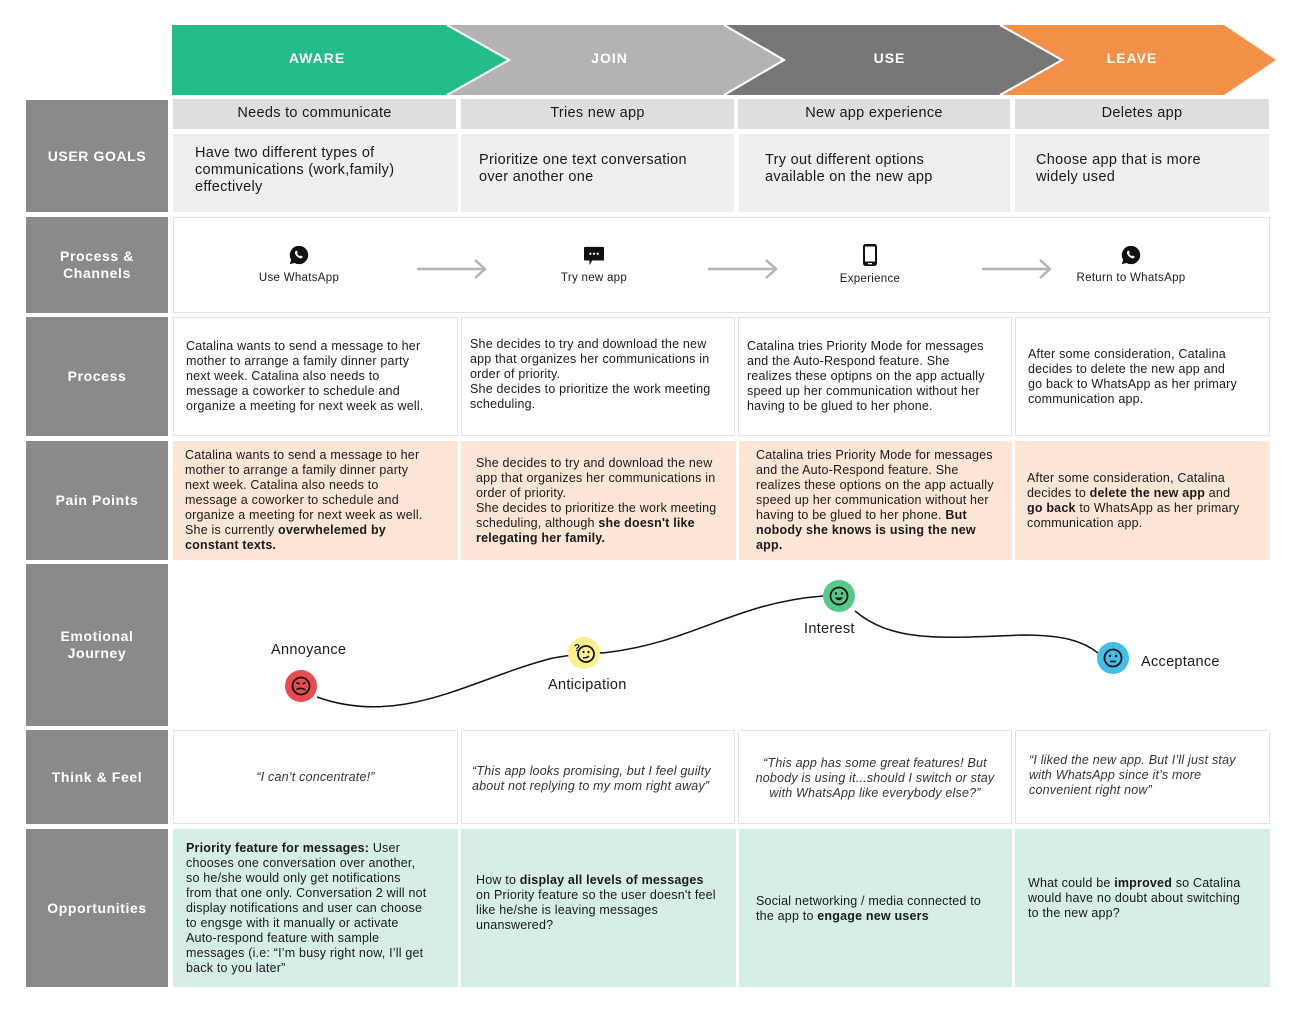 The height and width of the screenshot is (1009, 1296). I want to click on text-segment: She is currently, so click(232, 530).